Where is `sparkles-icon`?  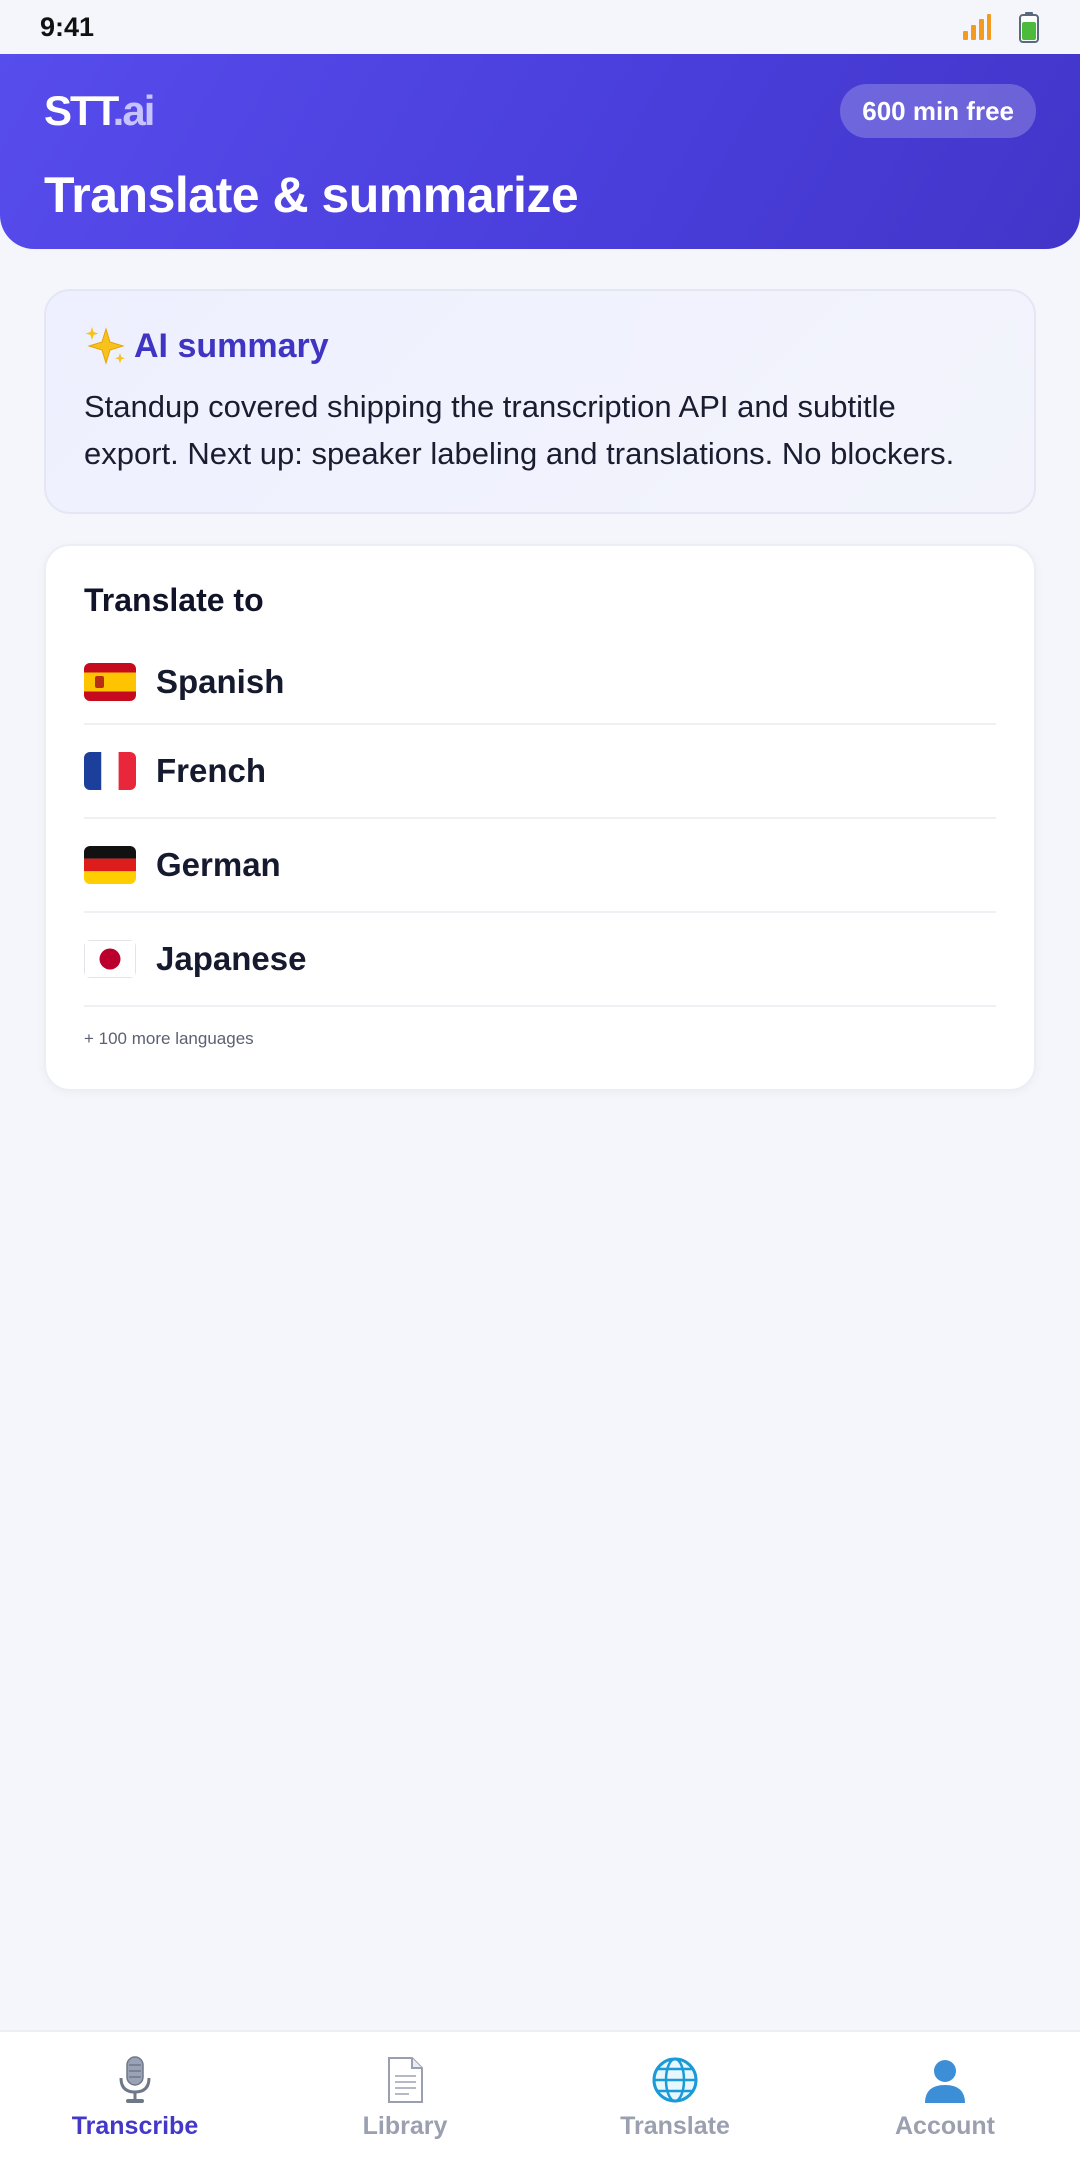 sparkles-icon is located at coordinates (105, 346).